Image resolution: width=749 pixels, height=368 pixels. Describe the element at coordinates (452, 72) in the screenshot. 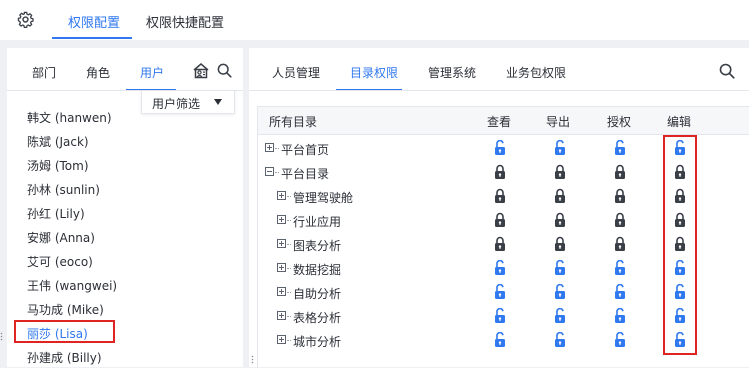

I see `tab-management-system: 管理系统` at that location.